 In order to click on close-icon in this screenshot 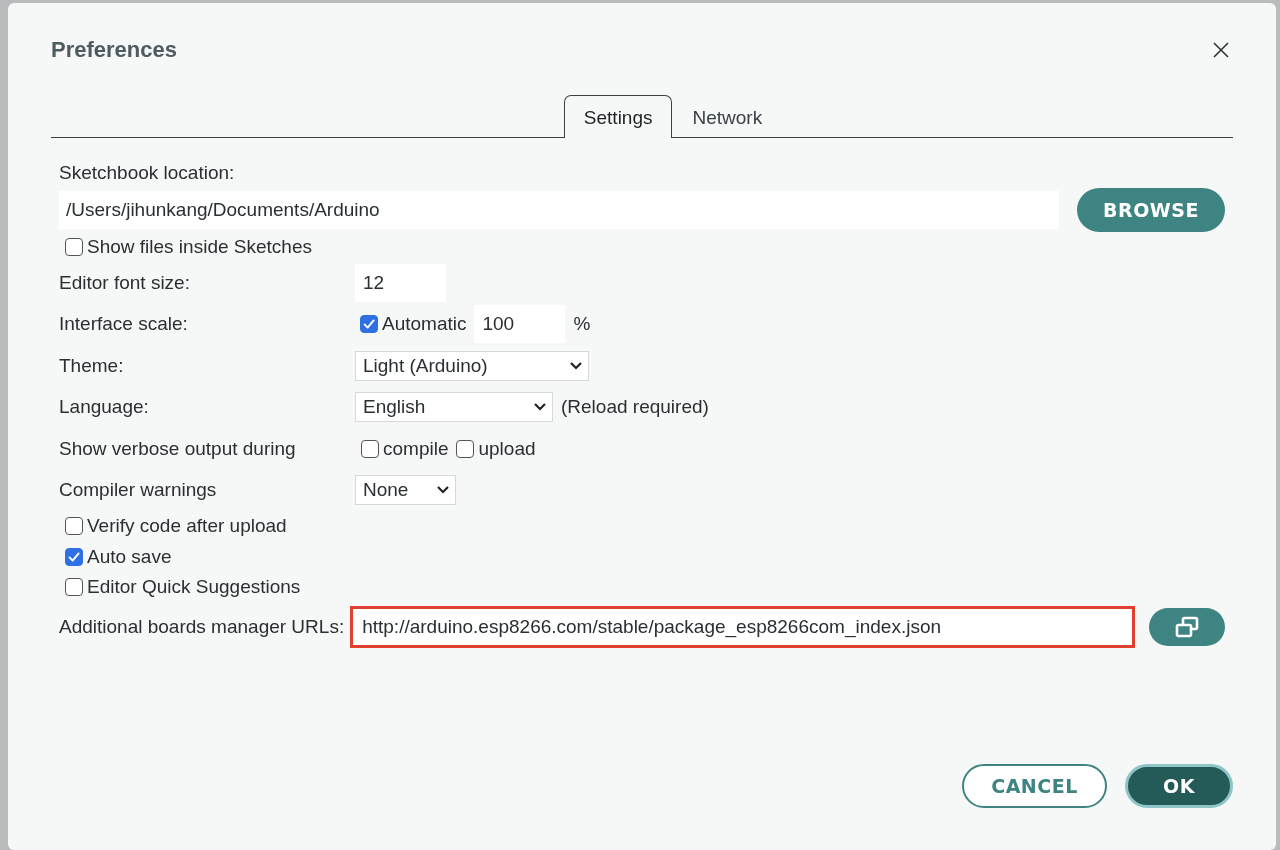, I will do `click(1221, 50)`.